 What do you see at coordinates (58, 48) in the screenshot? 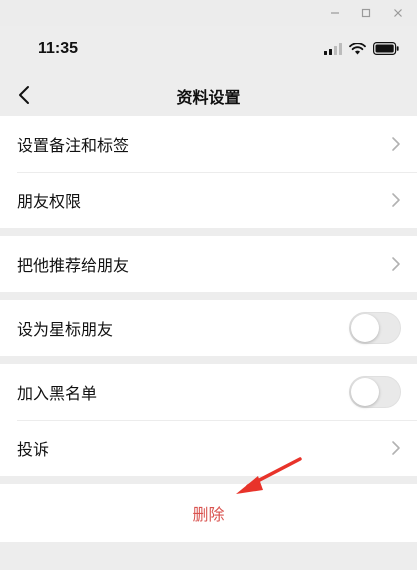
I see `status-time: 11:35` at bounding box center [58, 48].